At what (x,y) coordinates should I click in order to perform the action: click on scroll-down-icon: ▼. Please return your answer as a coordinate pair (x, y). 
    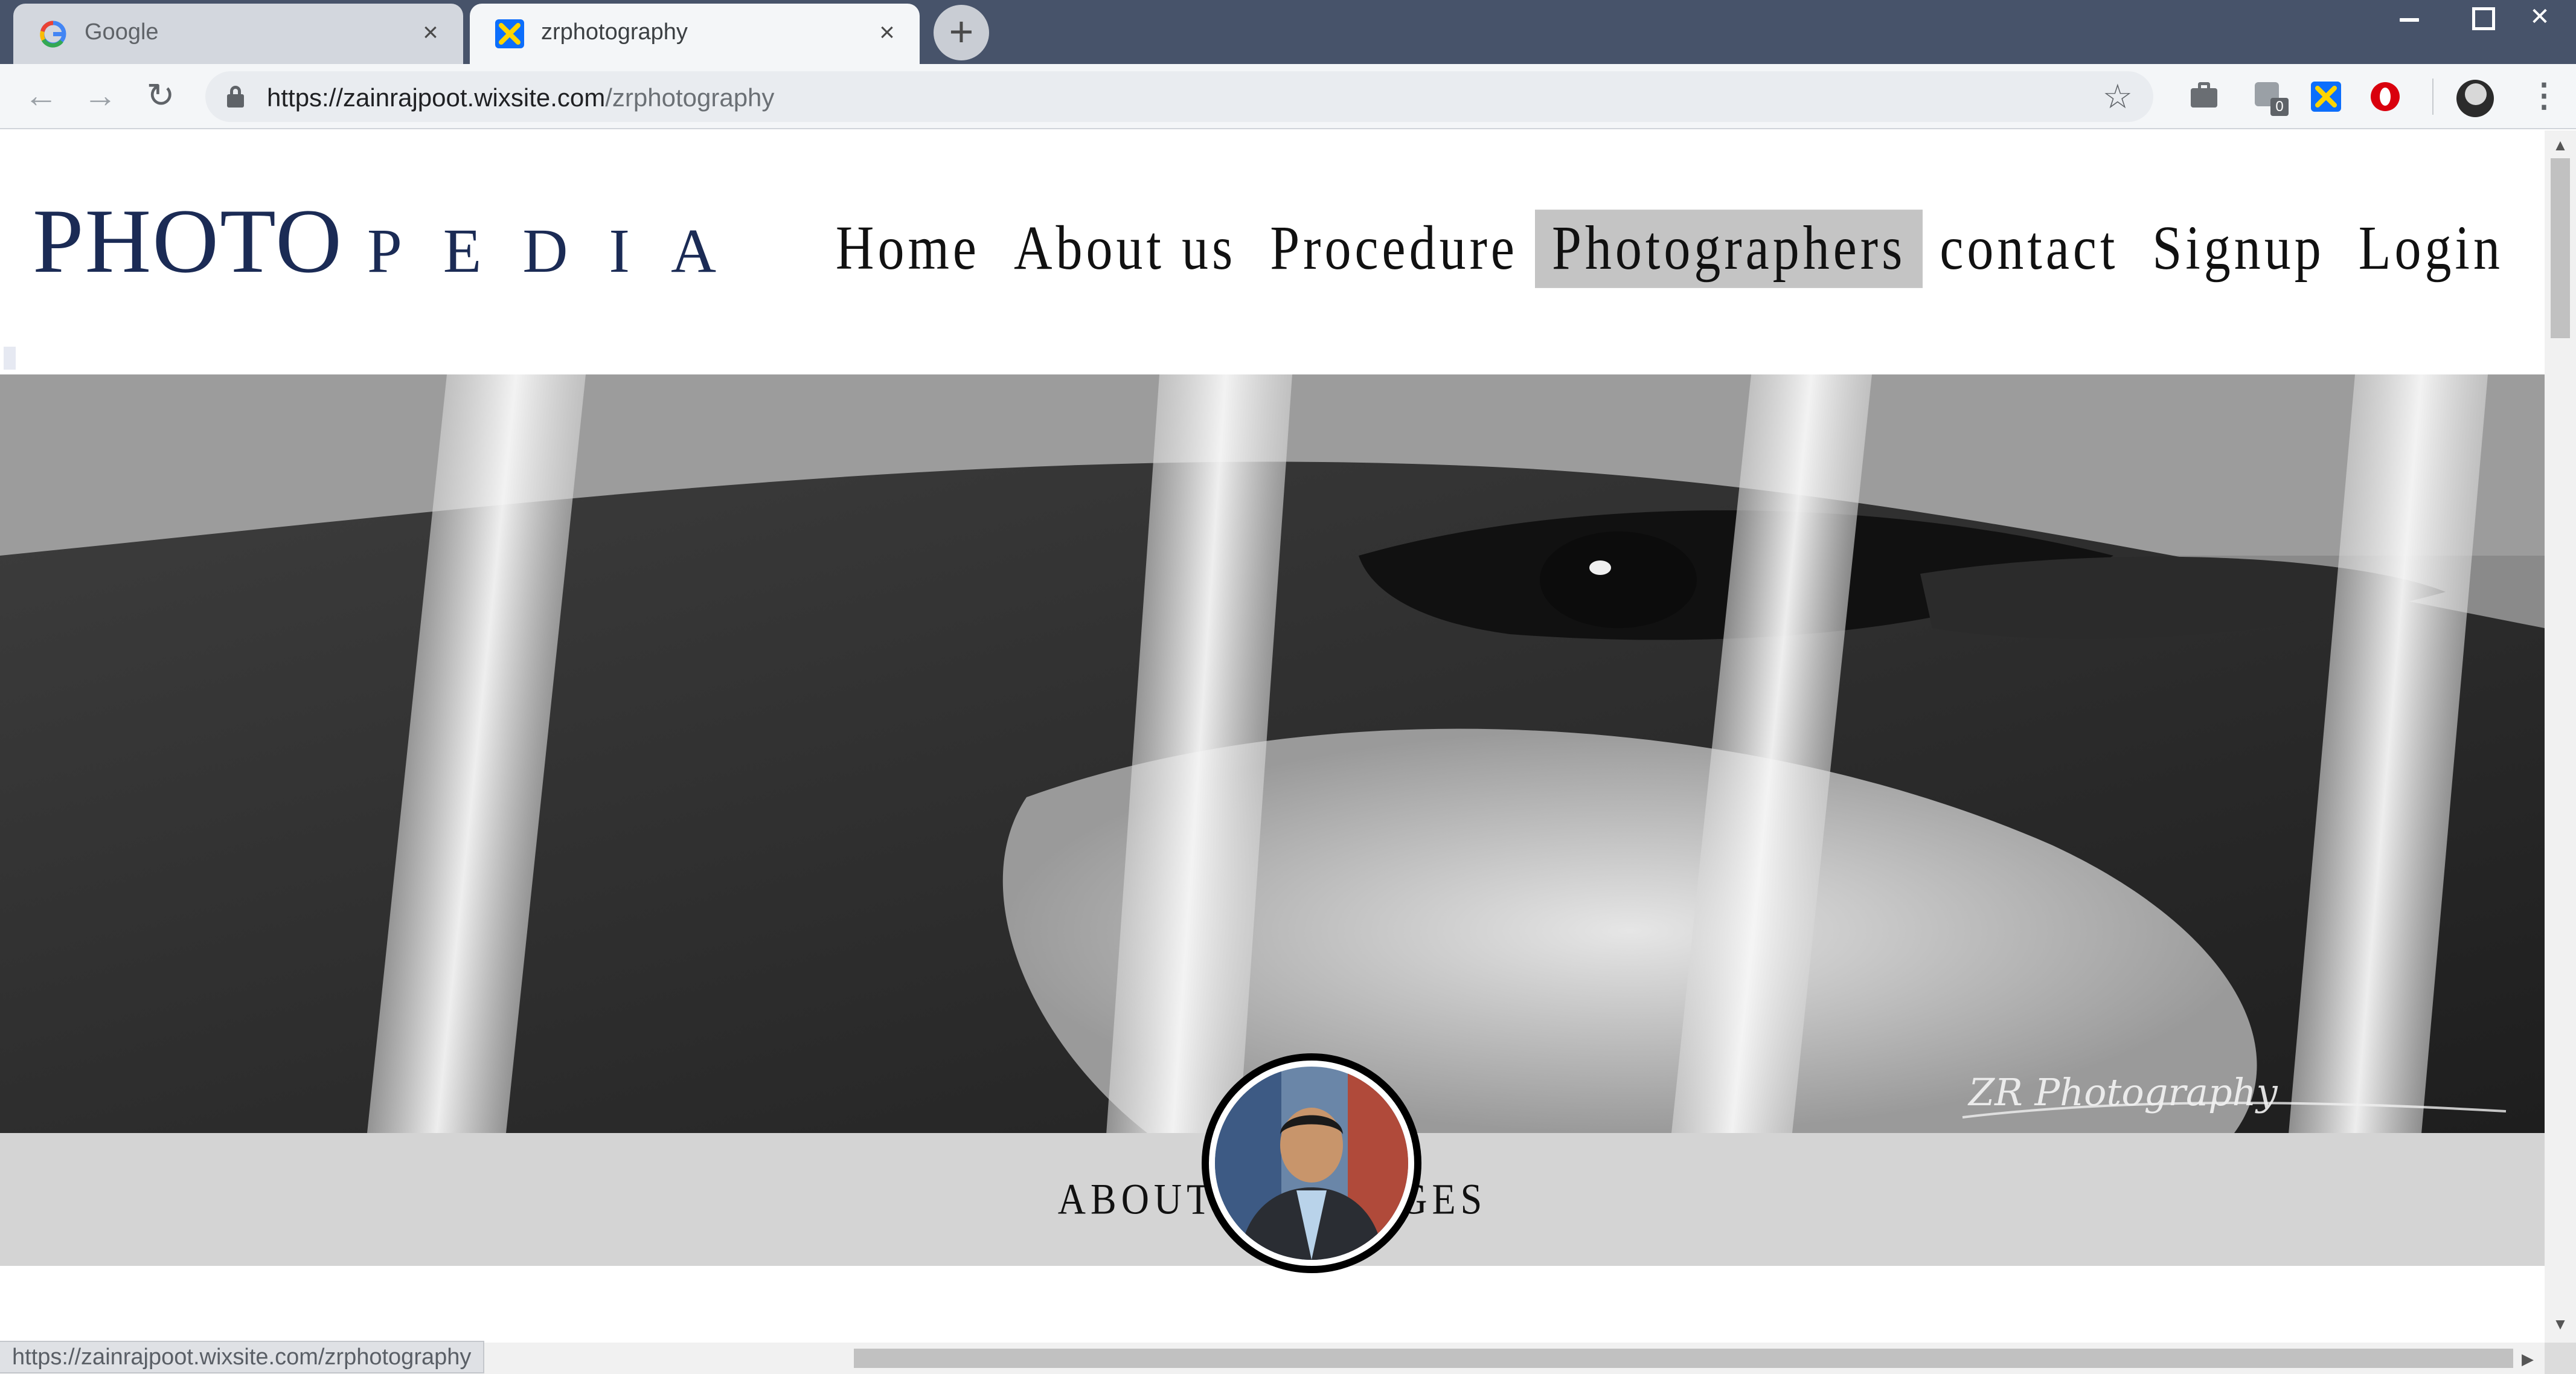
    Looking at the image, I should click on (2560, 1324).